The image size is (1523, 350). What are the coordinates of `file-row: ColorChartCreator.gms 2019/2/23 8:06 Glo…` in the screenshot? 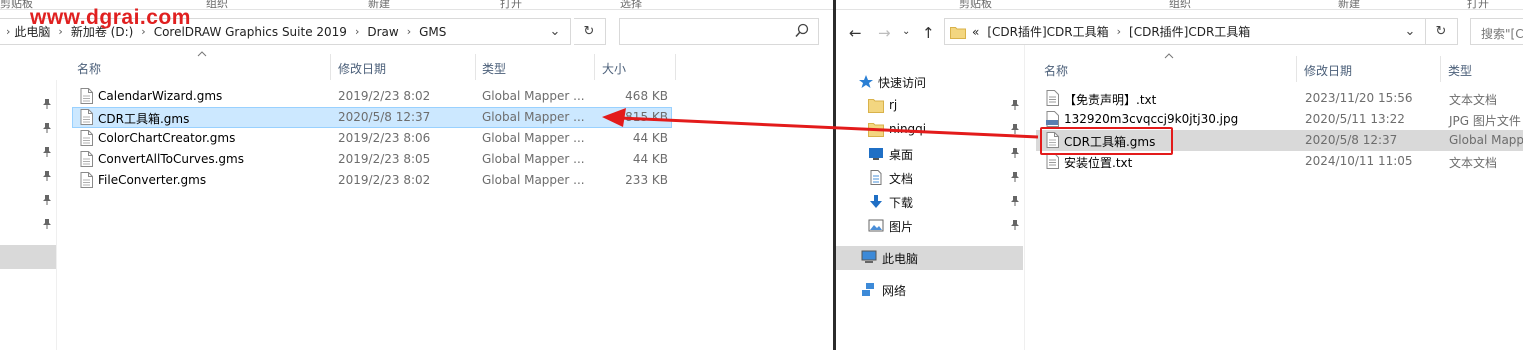 It's located at (373, 138).